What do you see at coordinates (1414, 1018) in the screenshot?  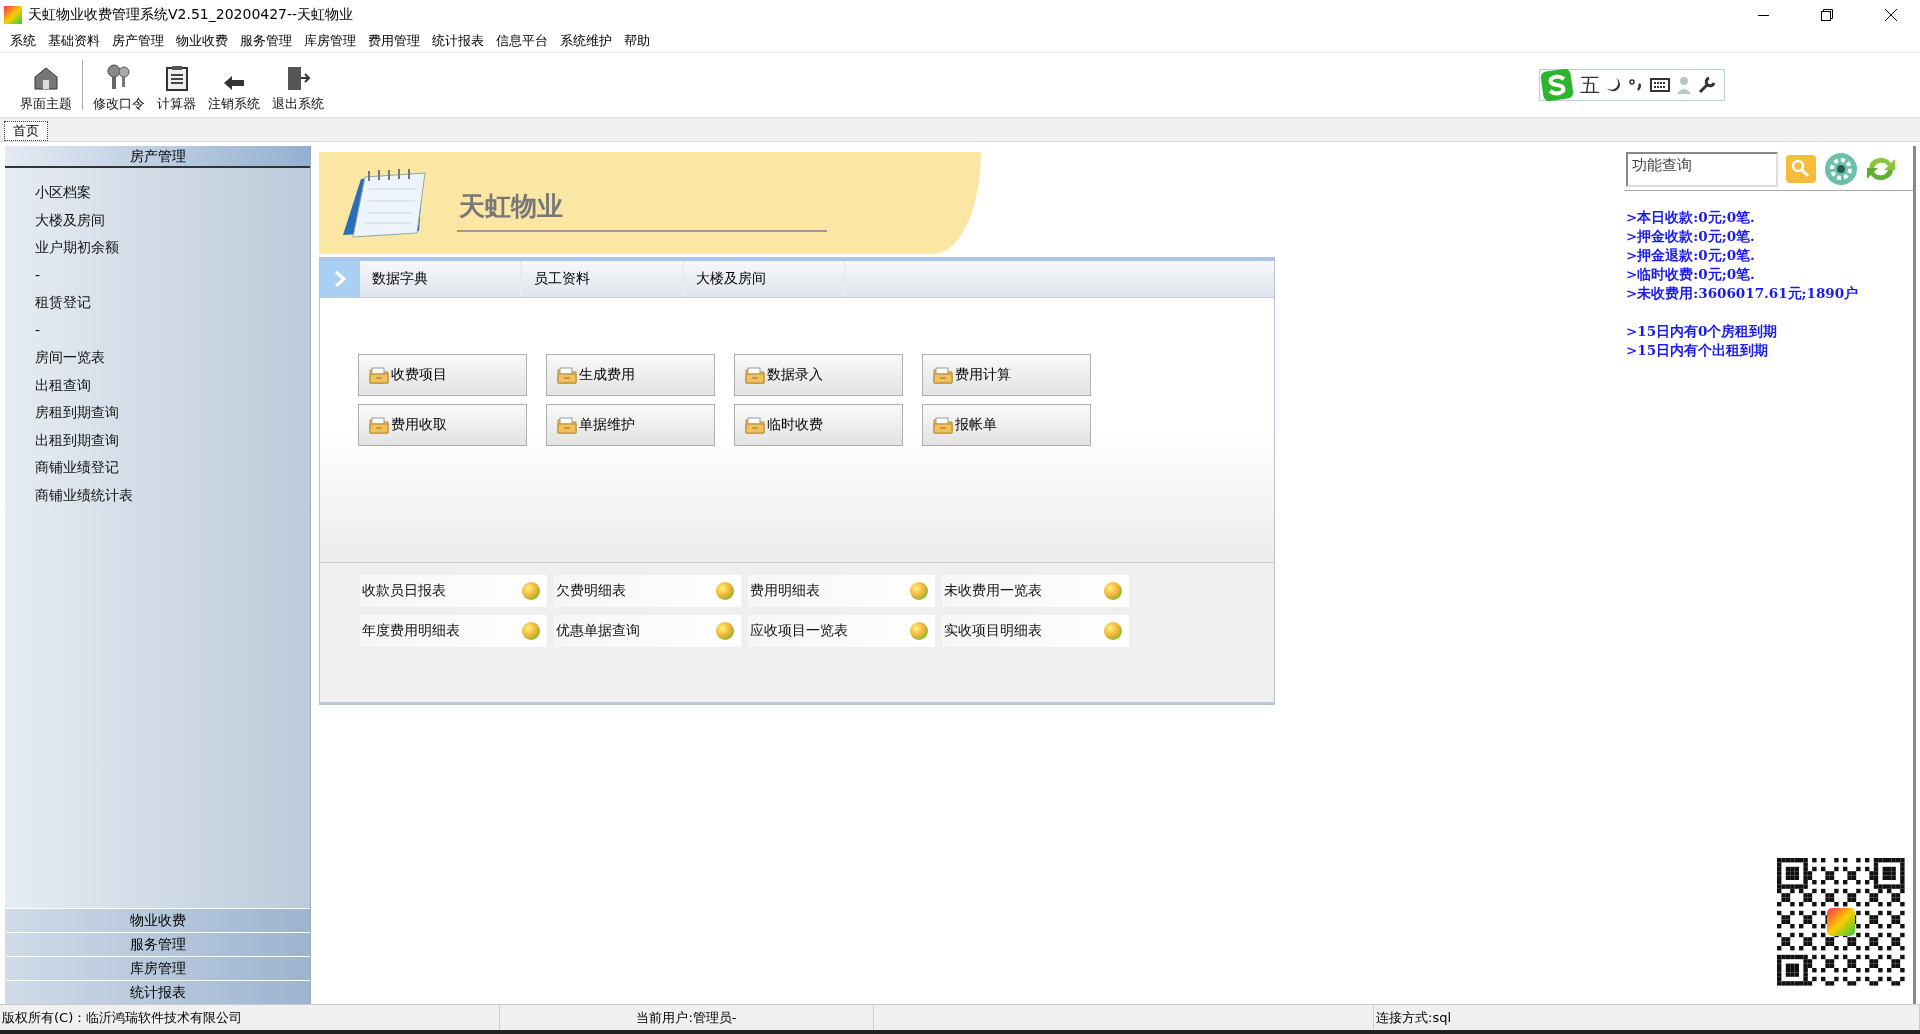 I see `status-text: 连接方式:sql` at bounding box center [1414, 1018].